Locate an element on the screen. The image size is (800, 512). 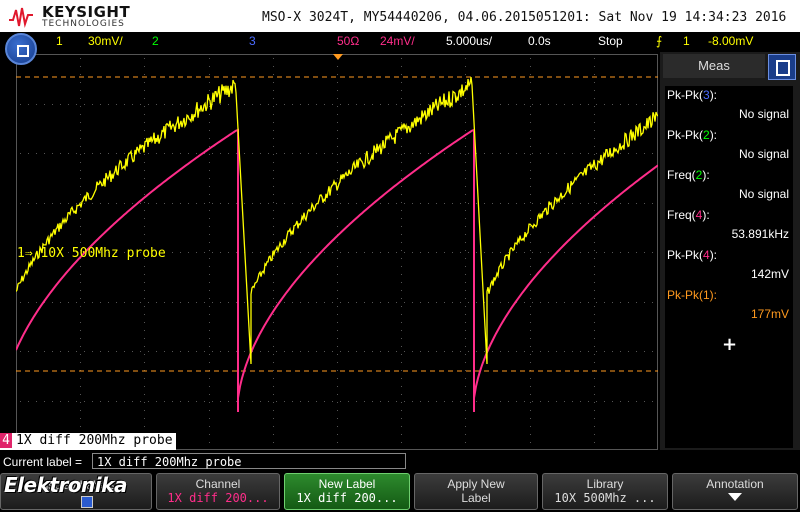
ch2-number: 2 is located at coordinates (155, 41).